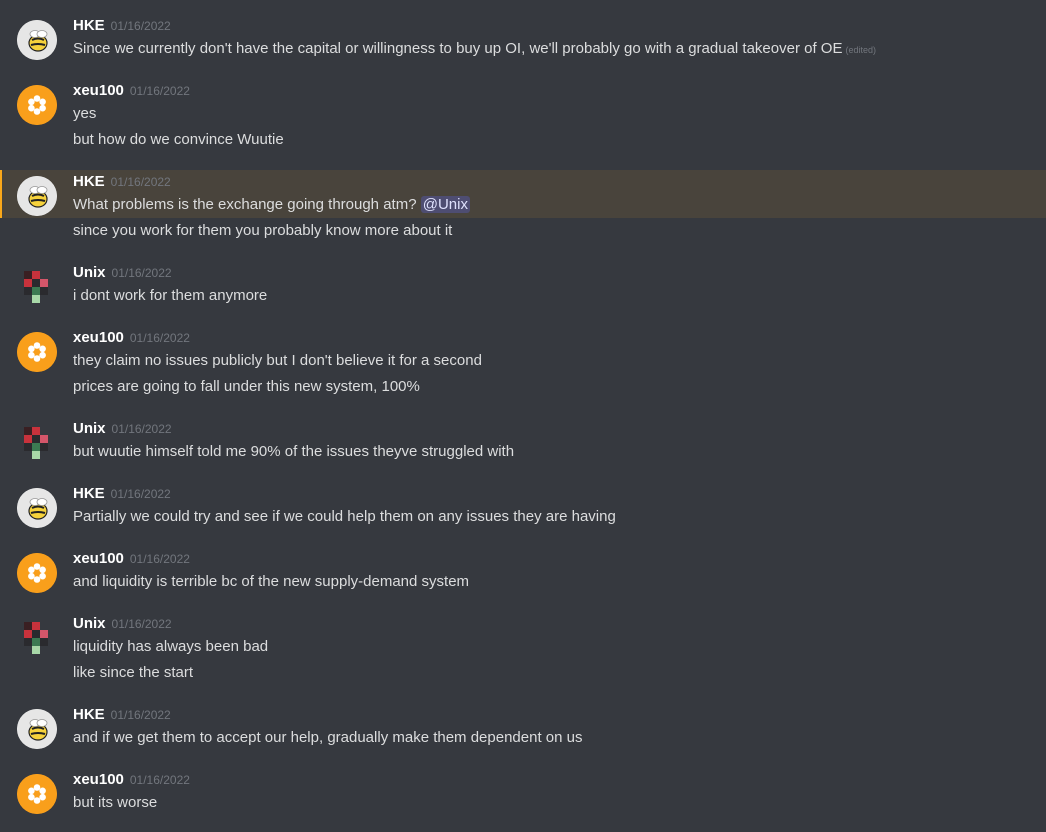 Image resolution: width=1046 pixels, height=832 pixels. What do you see at coordinates (85, 113) in the screenshot?
I see `message-text: yes` at bounding box center [85, 113].